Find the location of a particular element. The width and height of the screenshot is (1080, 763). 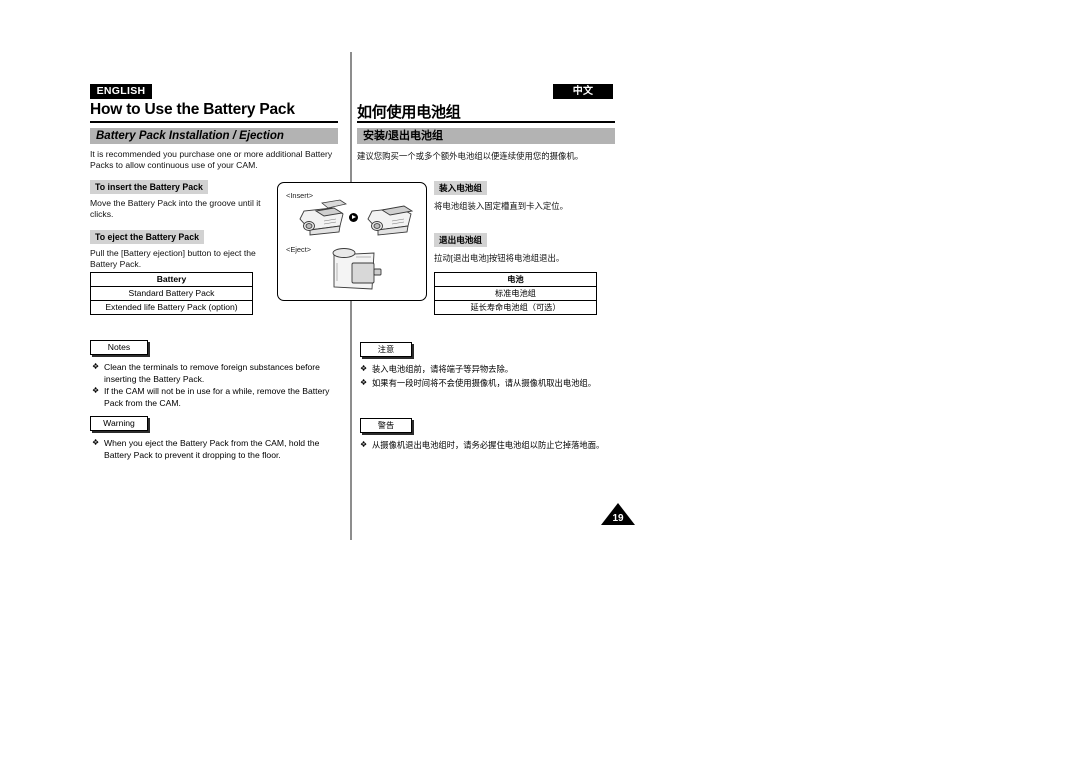

table-header-cell: Battery is located at coordinates (171, 279).